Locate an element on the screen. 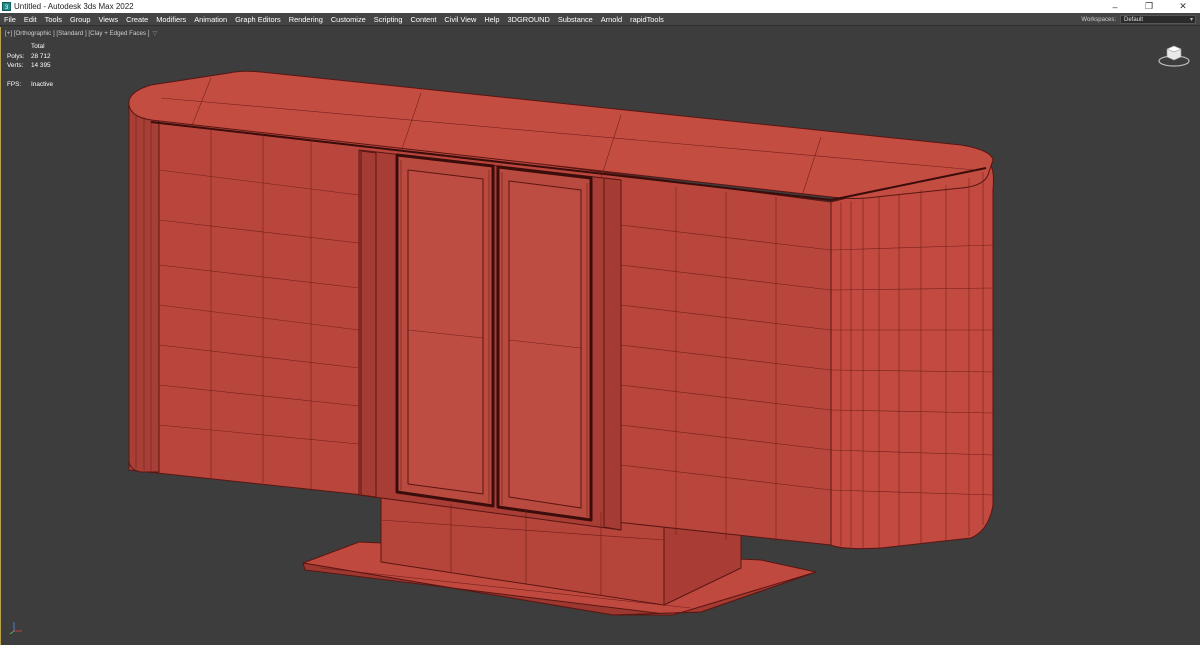  fps-value: Inactive is located at coordinates (42, 84).